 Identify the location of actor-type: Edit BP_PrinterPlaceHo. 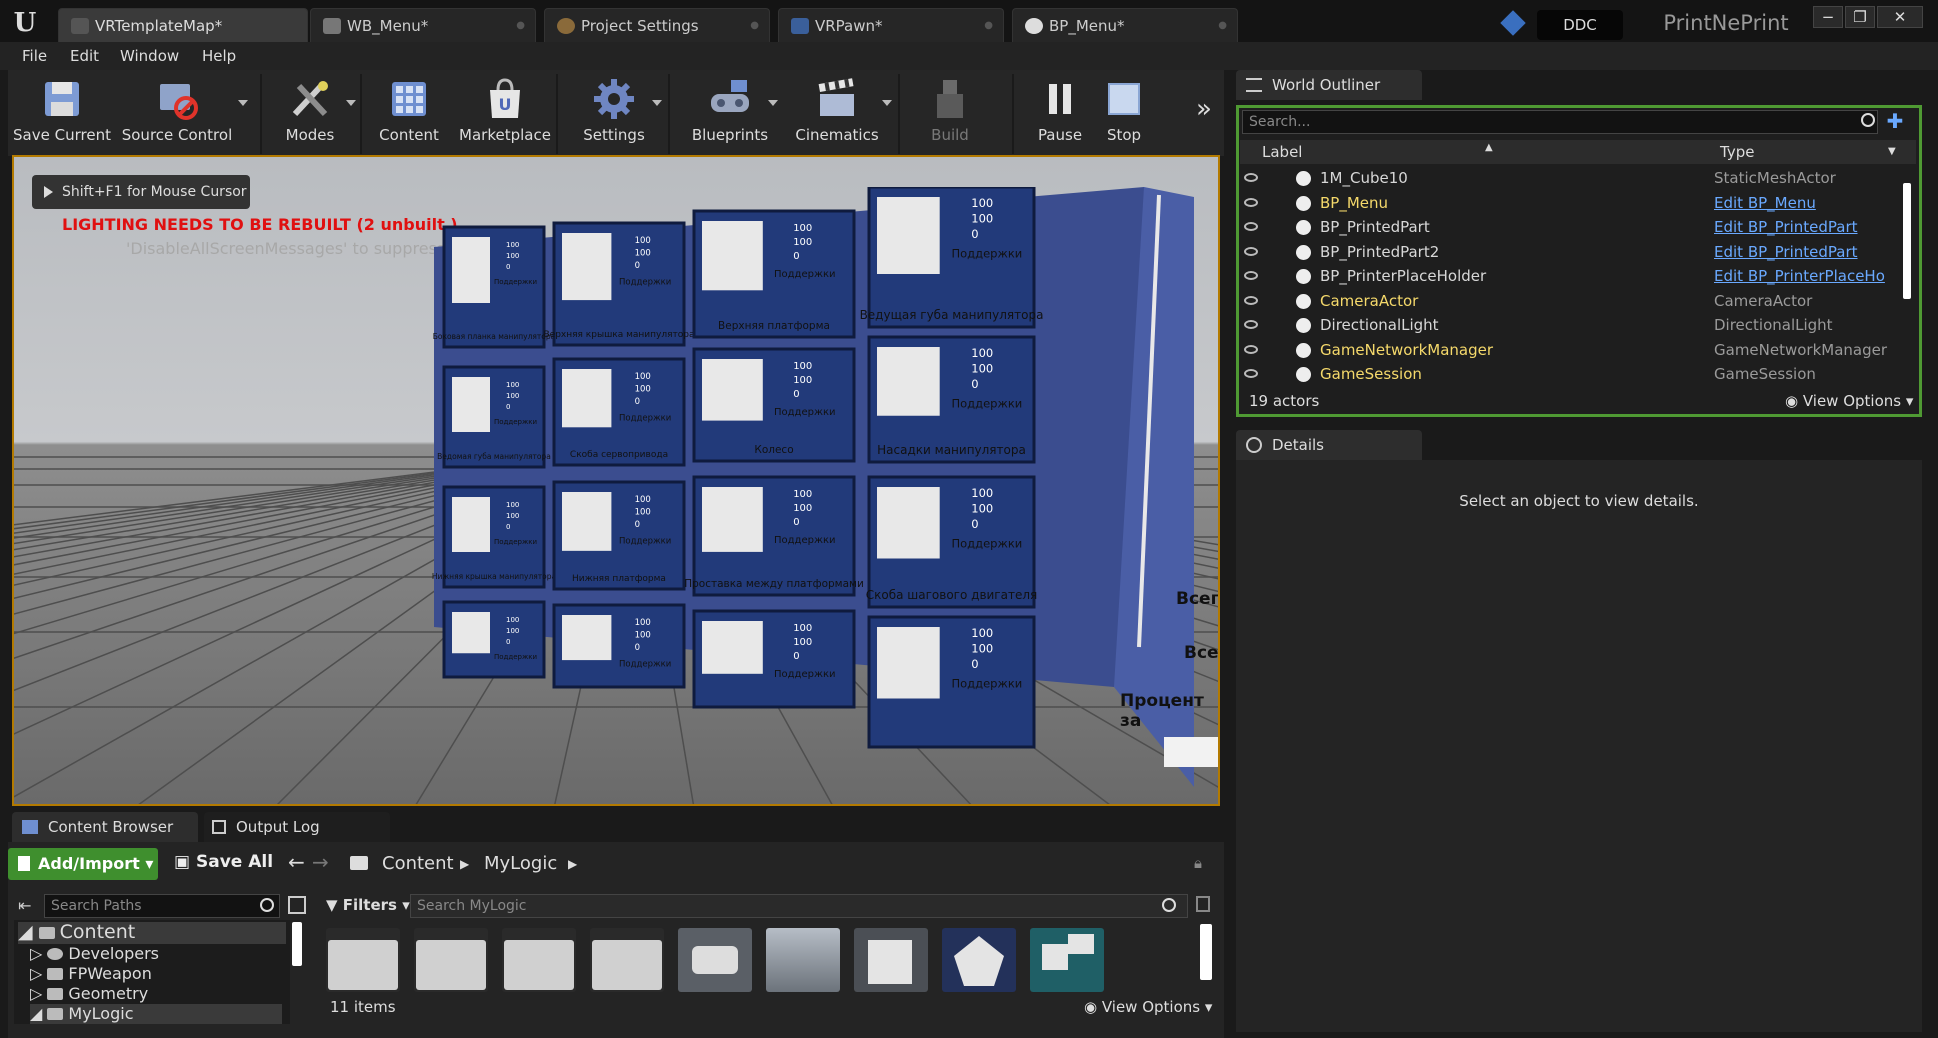
(1799, 276).